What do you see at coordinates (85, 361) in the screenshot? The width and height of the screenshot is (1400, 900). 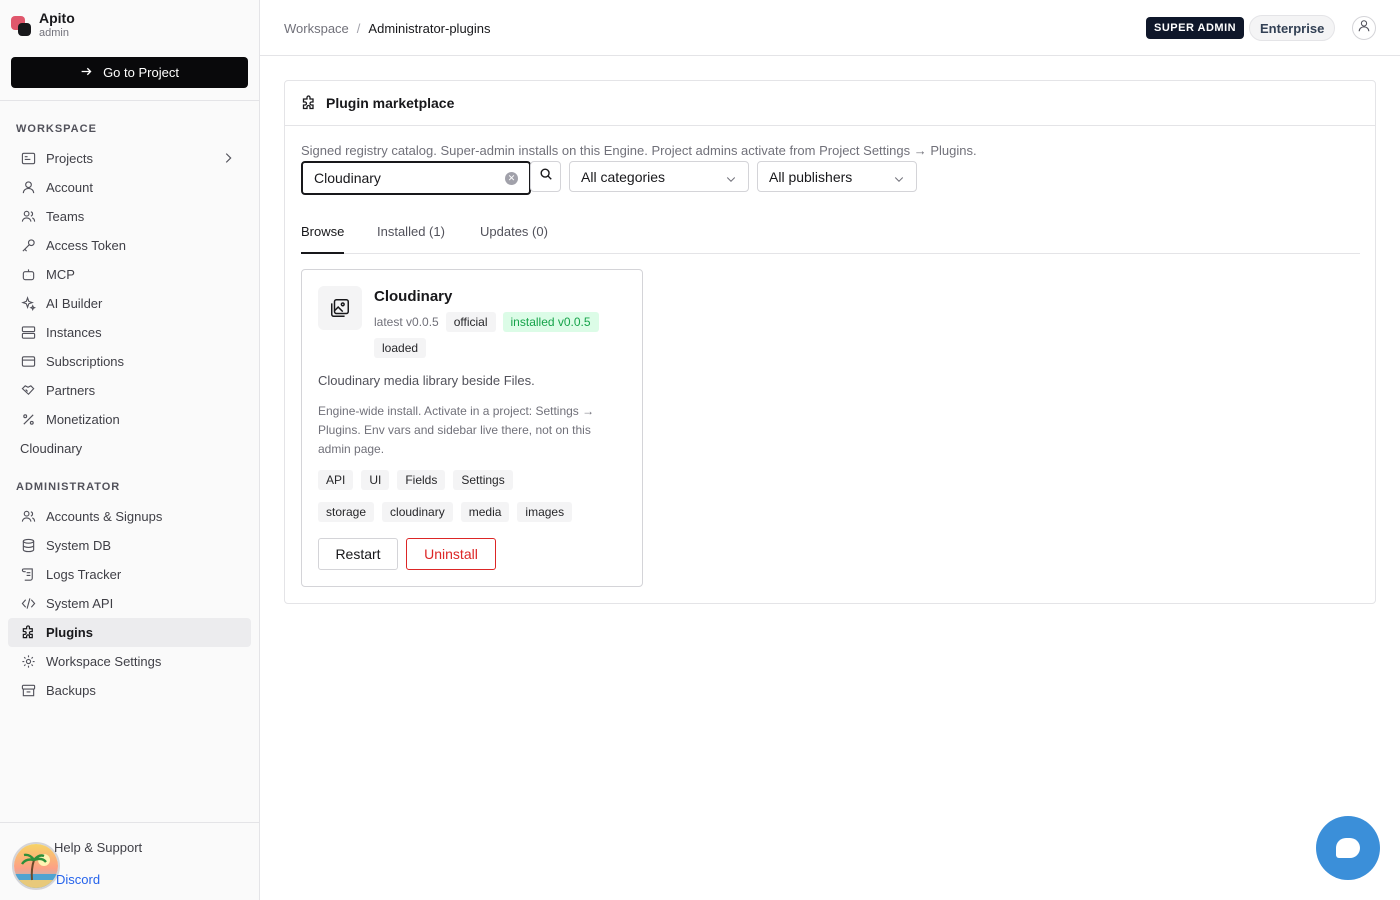 I see `sidebar-item-label: Subscriptions` at bounding box center [85, 361].